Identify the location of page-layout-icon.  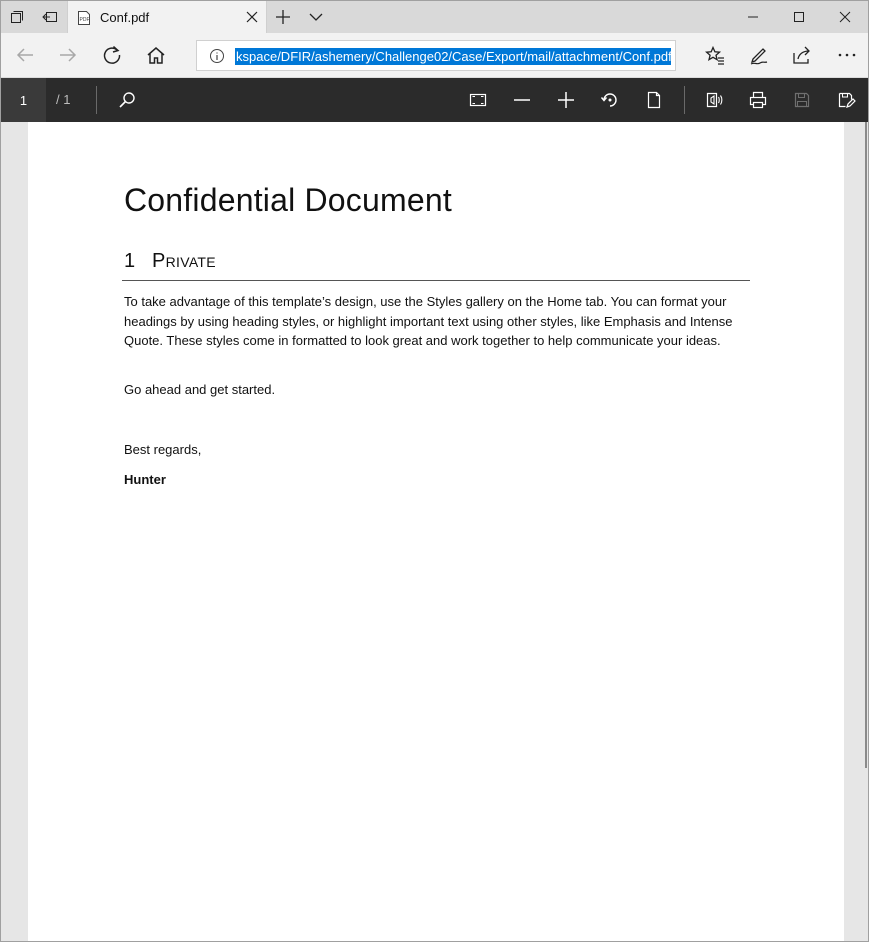
(654, 100).